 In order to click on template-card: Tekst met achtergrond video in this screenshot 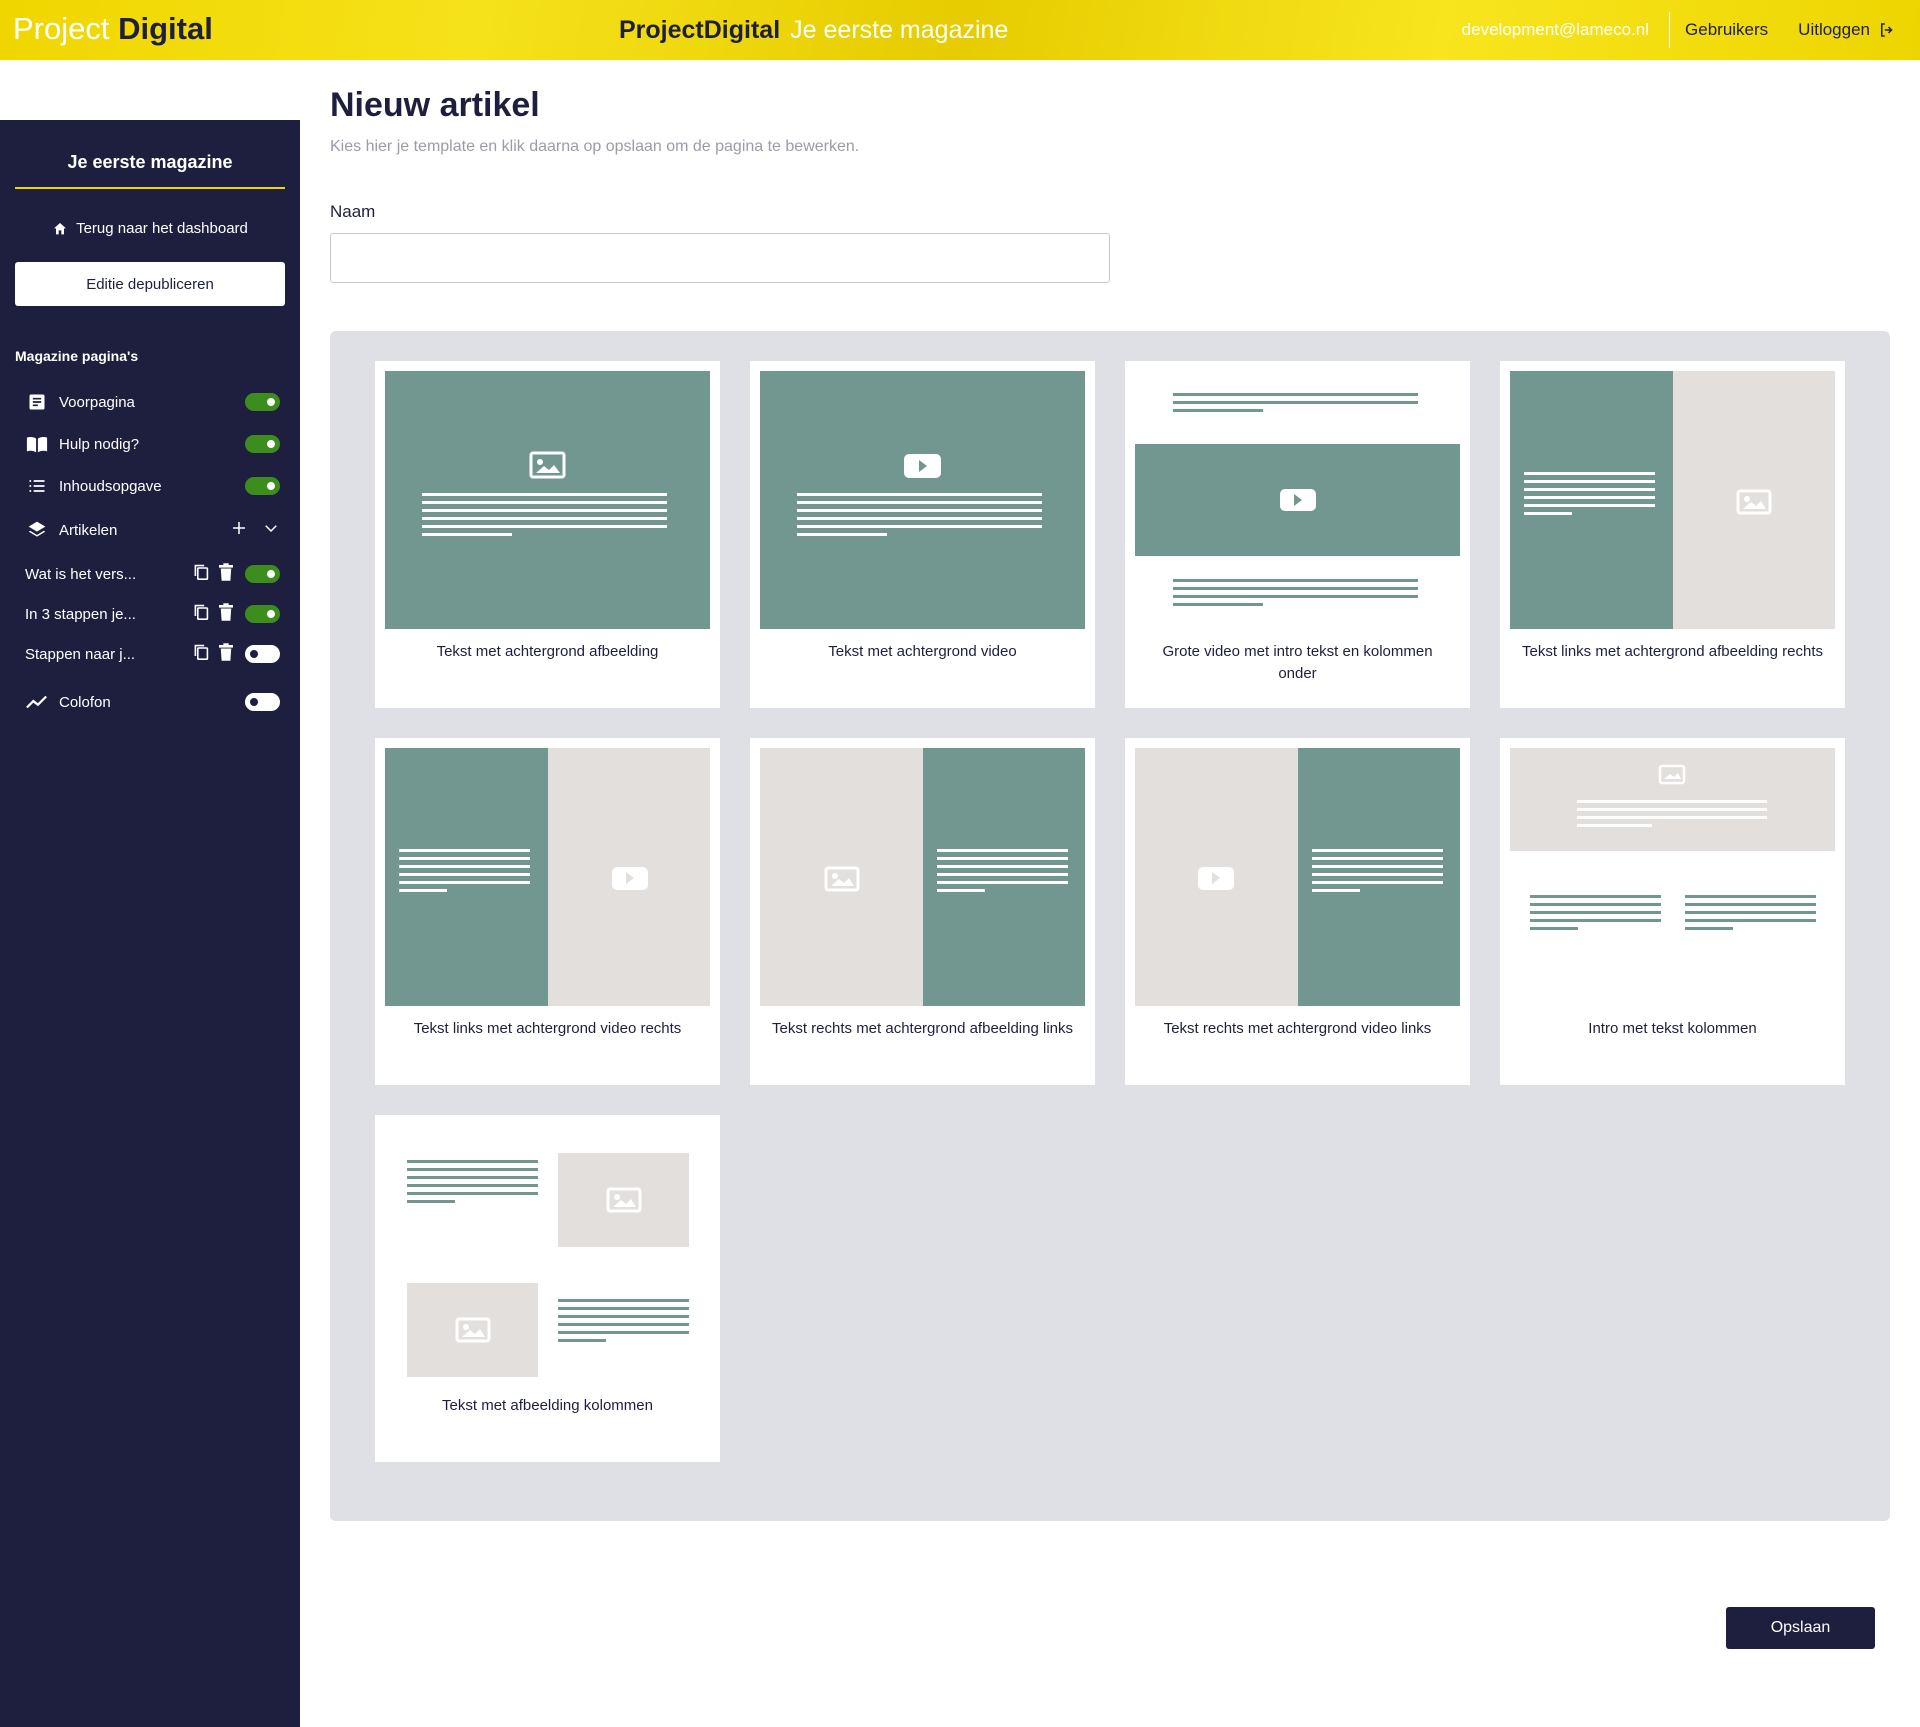, I will do `click(922, 534)`.